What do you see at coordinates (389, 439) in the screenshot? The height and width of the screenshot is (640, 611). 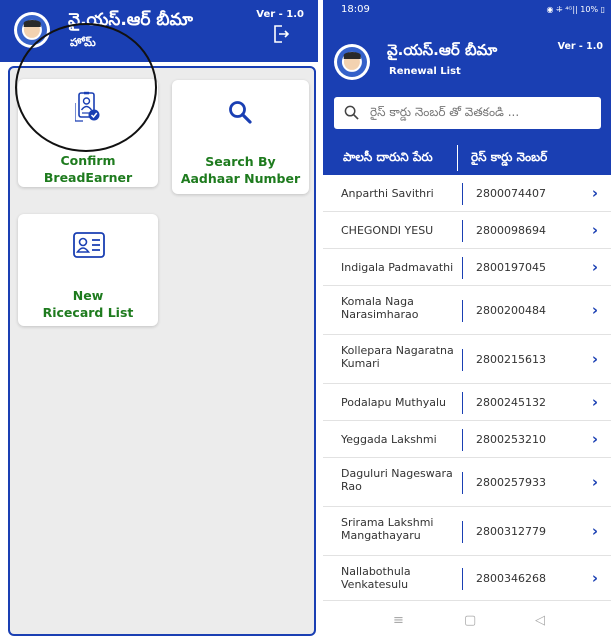 I see `policyholder-name: Yeggada Lakshmi` at bounding box center [389, 439].